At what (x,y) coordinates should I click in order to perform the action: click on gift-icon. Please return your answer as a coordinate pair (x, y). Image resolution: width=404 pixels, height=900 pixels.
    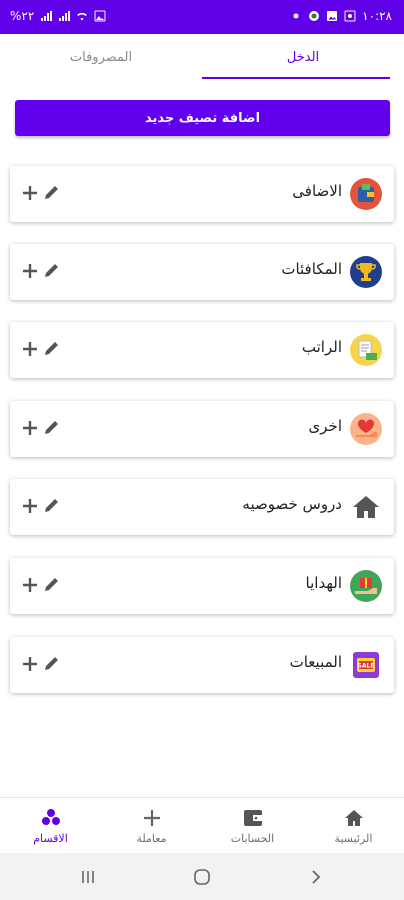
    Looking at the image, I should click on (366, 586).